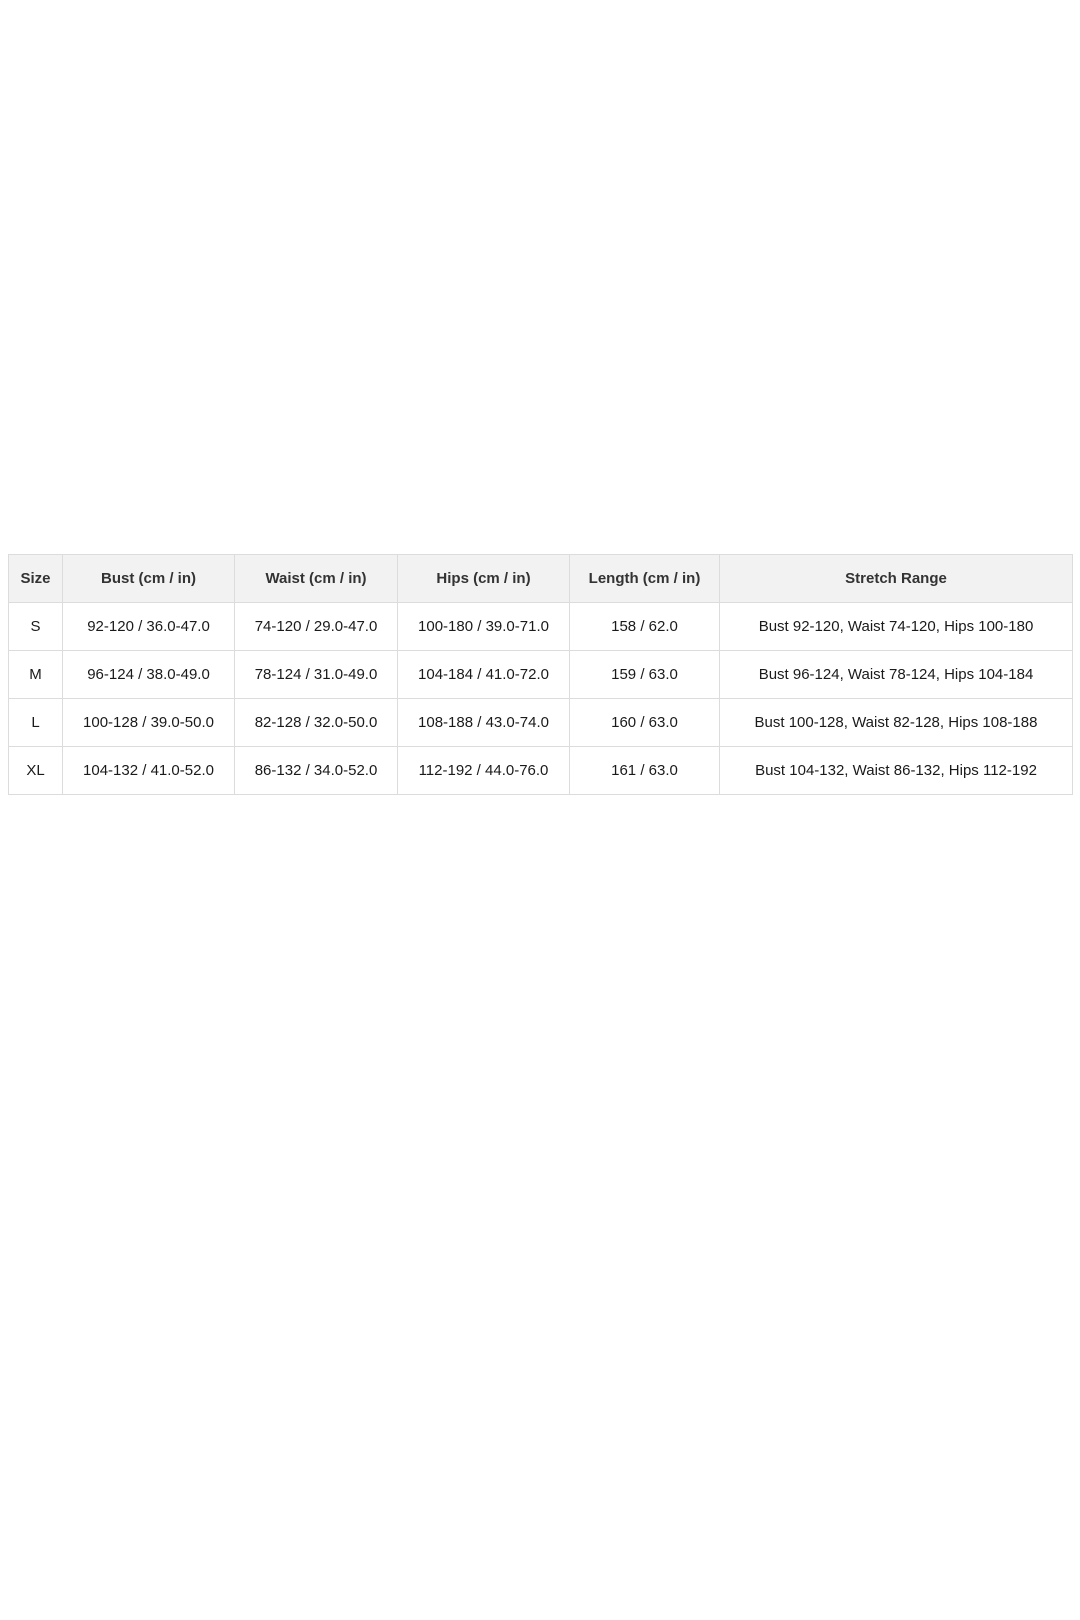  What do you see at coordinates (896, 722) in the screenshot?
I see `cell-stretch-range: Bust 100-128, Waist 82-128, Hips 108-188` at bounding box center [896, 722].